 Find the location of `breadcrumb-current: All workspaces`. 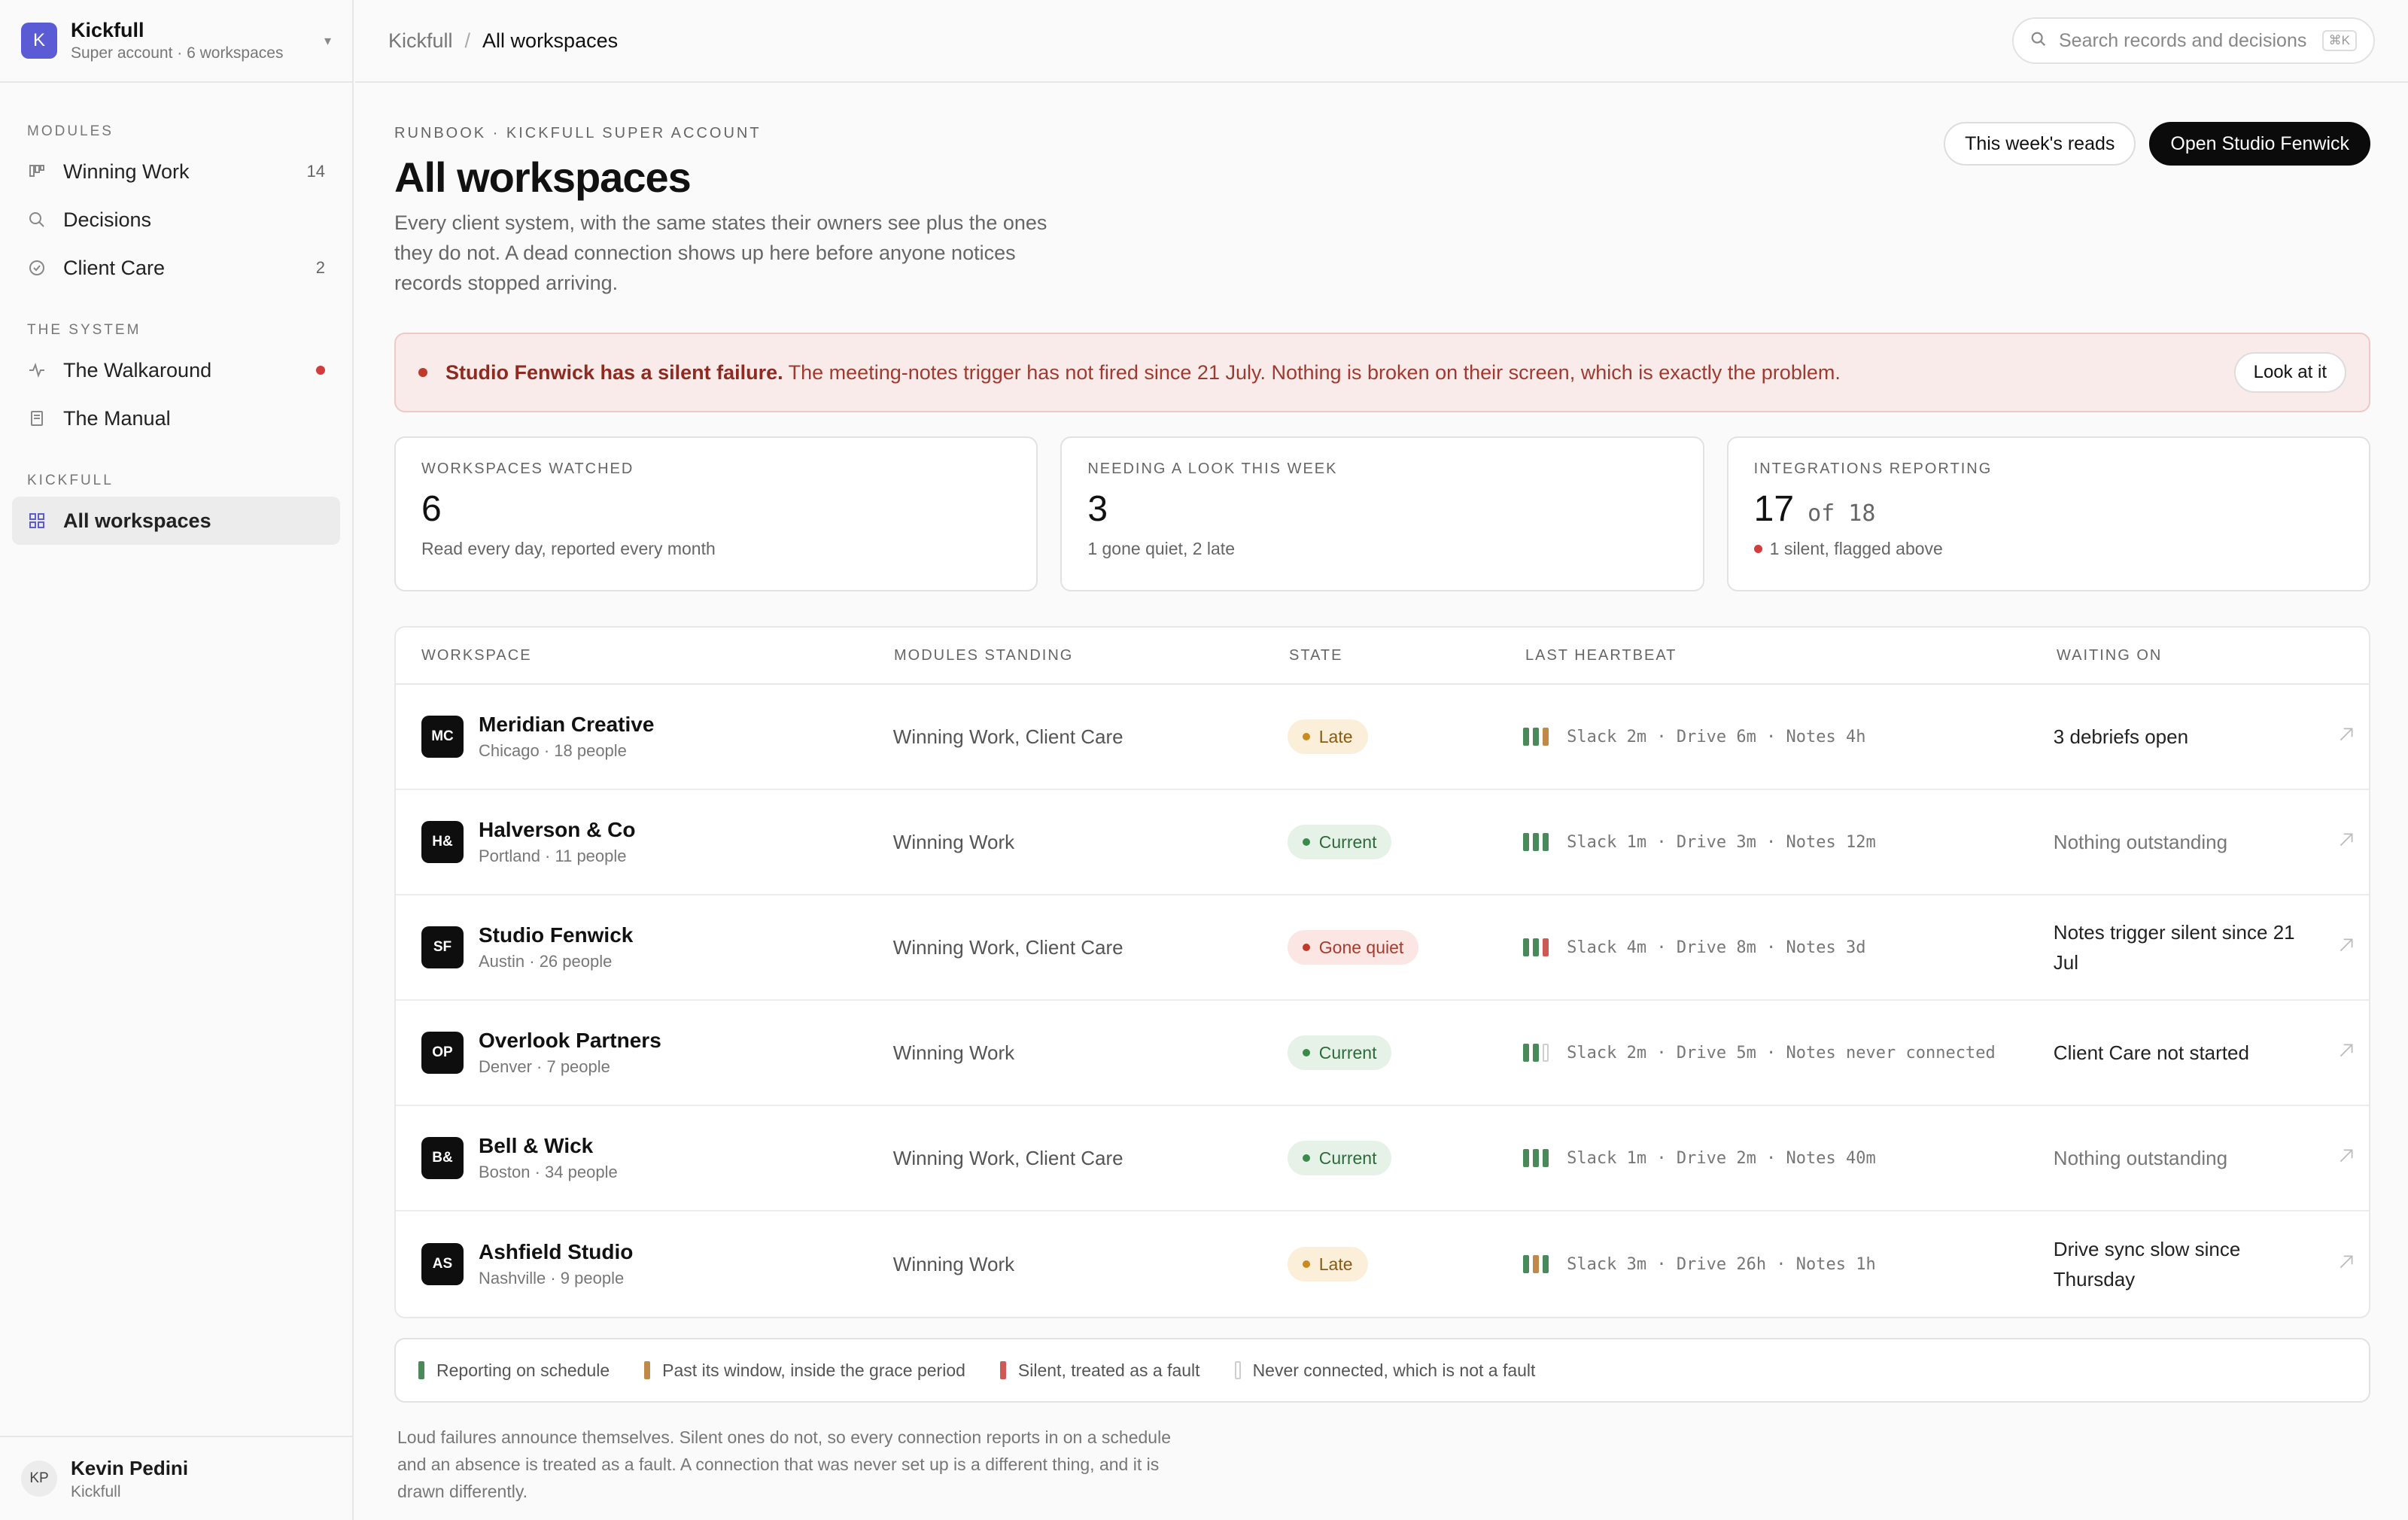

breadcrumb-current: All workspaces is located at coordinates (550, 40).